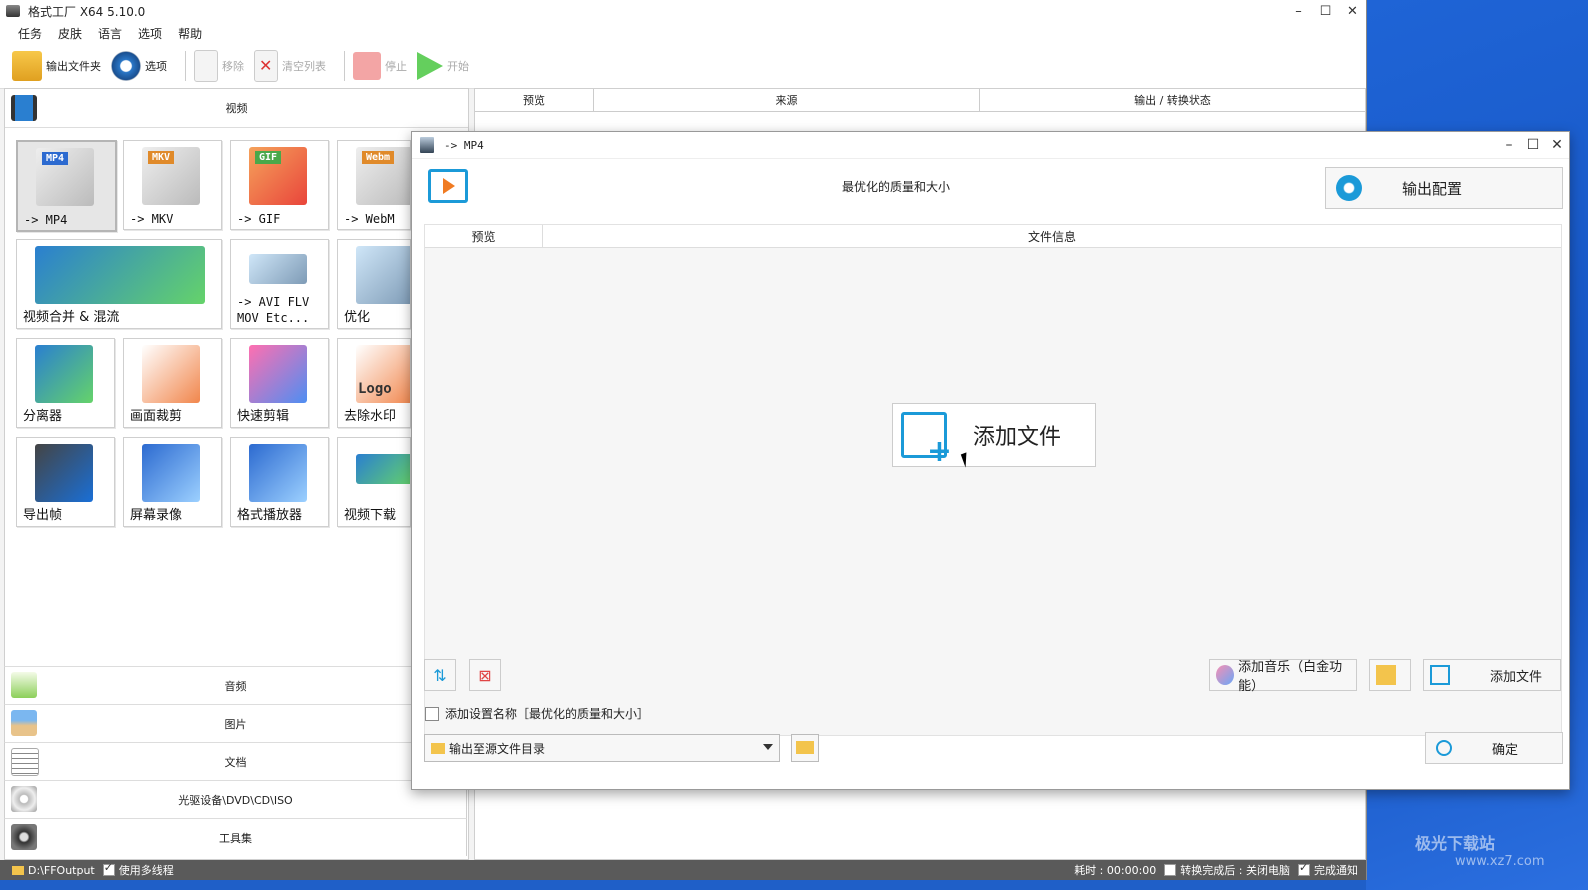  I want to click on film-reel-icon, so click(24, 837).